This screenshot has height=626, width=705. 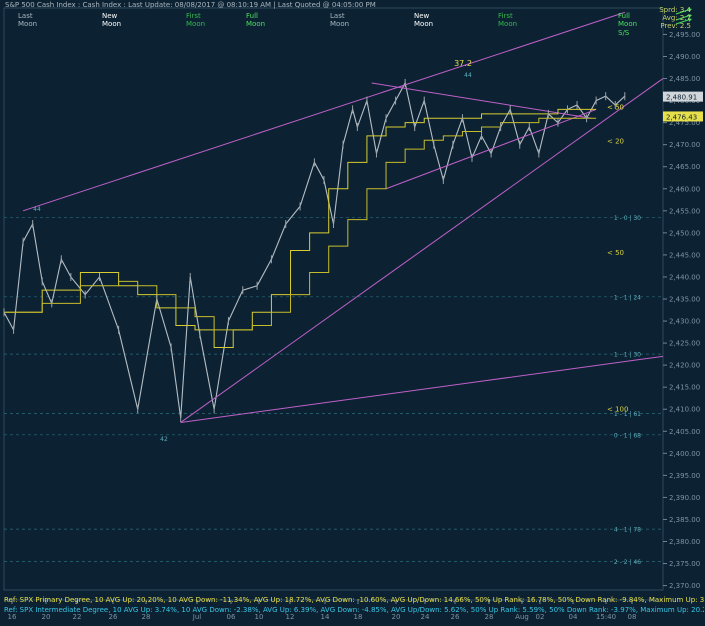 What do you see at coordinates (628, 20) in the screenshot?
I see `moon-phase-8: Full Moon` at bounding box center [628, 20].